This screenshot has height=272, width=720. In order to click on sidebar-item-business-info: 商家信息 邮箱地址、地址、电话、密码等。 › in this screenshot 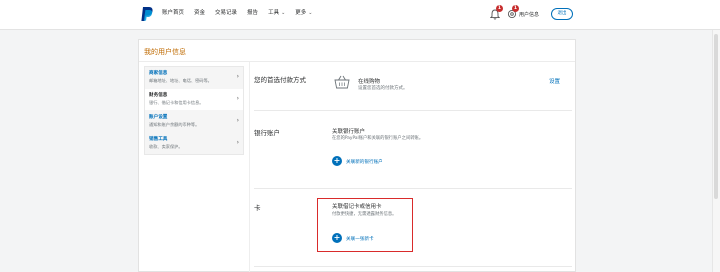, I will do `click(194, 77)`.